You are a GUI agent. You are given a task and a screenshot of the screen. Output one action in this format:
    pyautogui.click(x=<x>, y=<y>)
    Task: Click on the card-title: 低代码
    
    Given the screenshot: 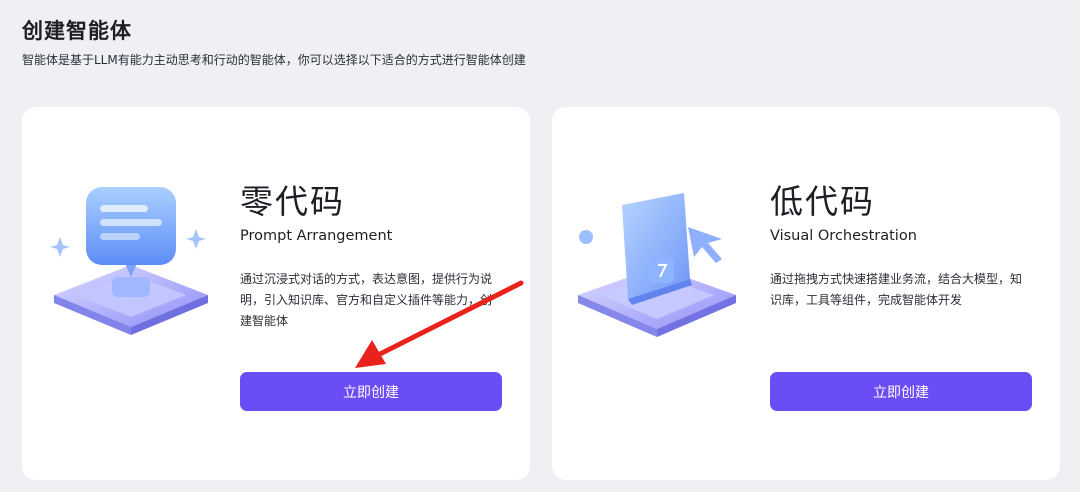 What is the action you would take?
    pyautogui.click(x=822, y=201)
    